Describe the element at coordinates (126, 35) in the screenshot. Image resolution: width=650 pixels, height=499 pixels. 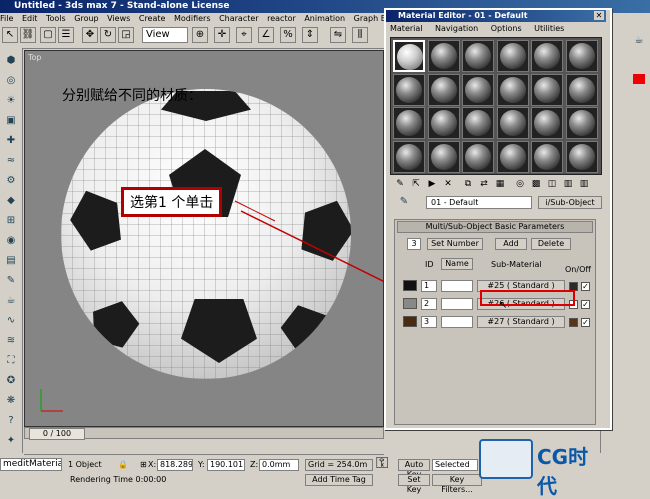
I see `scale-icon: ◲` at that location.